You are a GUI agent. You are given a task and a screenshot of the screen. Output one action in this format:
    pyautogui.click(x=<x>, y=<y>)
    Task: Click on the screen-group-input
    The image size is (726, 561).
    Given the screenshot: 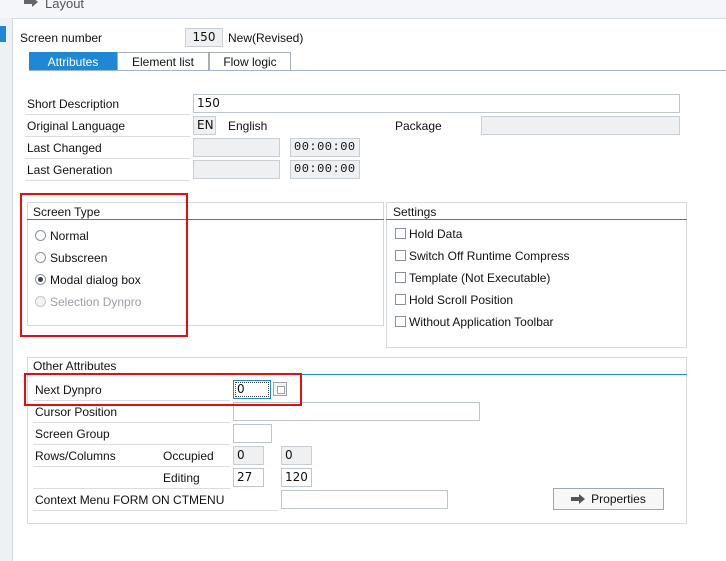 What is the action you would take?
    pyautogui.click(x=252, y=433)
    